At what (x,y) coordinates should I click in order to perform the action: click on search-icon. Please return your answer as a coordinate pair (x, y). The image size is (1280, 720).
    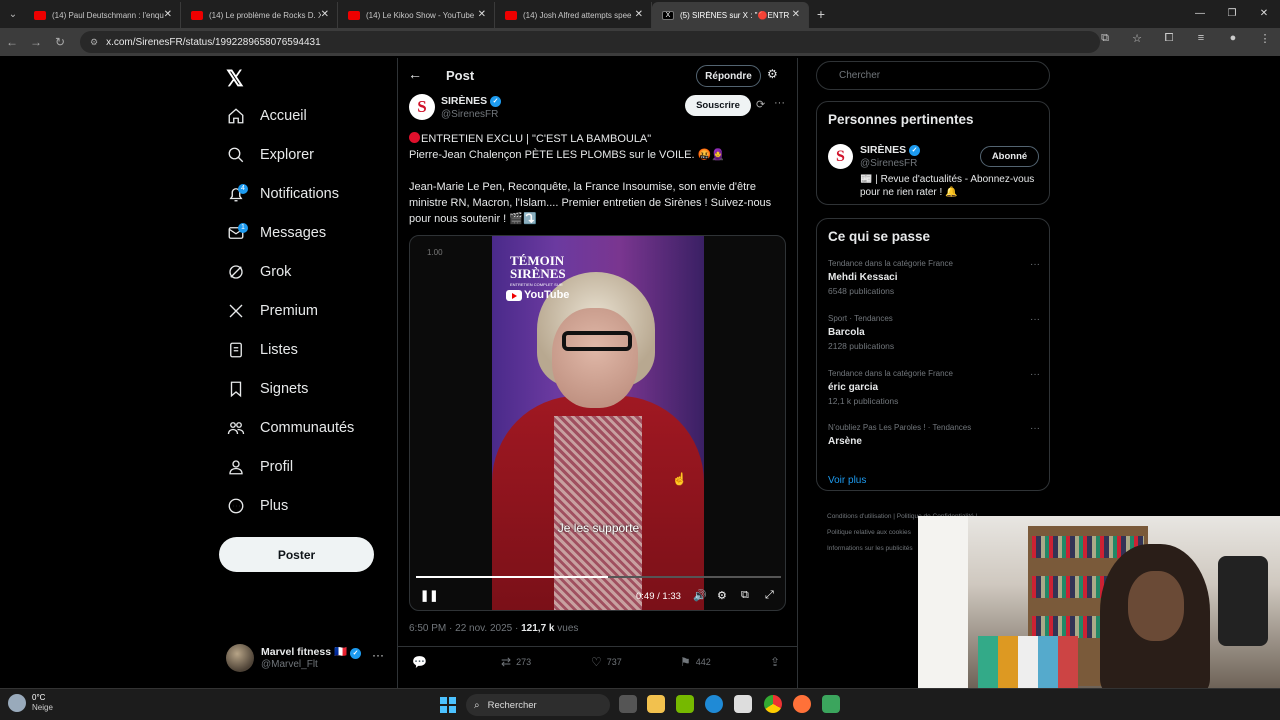
    Looking at the image, I should click on (236, 155).